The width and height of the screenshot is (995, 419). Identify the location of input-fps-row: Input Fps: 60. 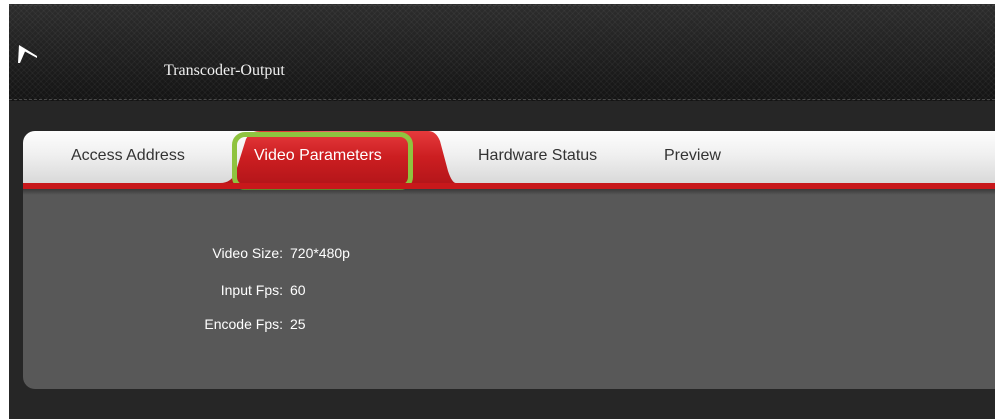
(223, 292).